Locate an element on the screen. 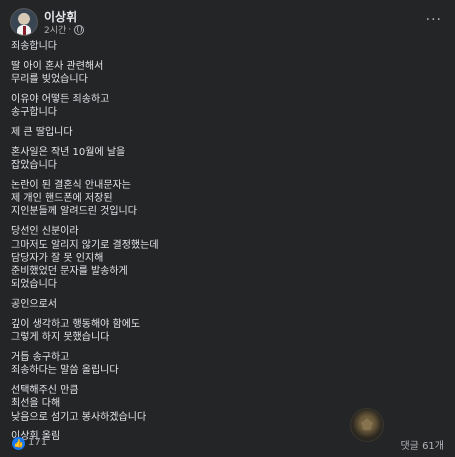 The image size is (455, 457). post-footer: 👍 171 댓글 61개 is located at coordinates (228, 444).